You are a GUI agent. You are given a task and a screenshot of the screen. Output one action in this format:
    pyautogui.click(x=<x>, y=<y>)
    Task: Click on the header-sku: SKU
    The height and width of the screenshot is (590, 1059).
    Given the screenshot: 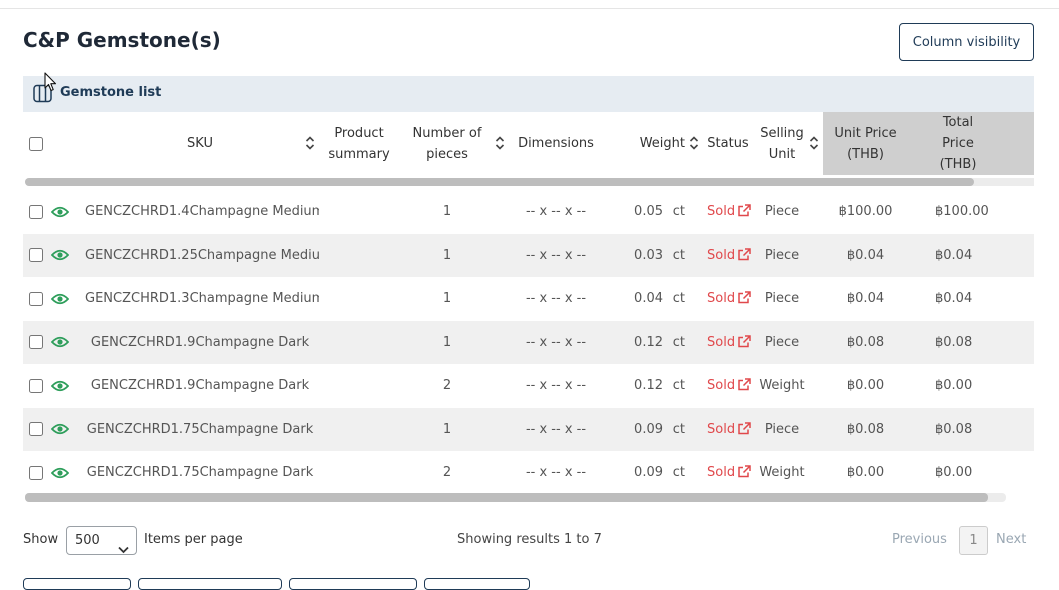 What is the action you would take?
    pyautogui.click(x=200, y=143)
    